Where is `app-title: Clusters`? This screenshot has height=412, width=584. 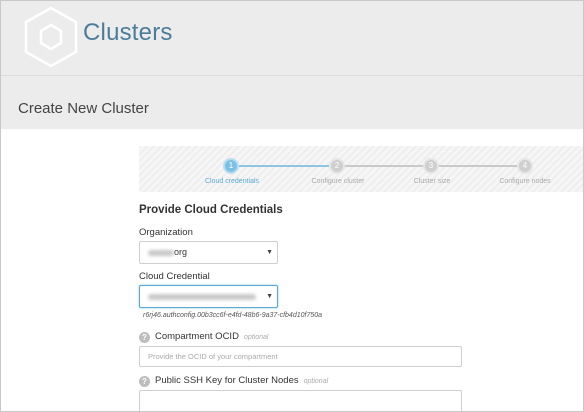
app-title: Clusters is located at coordinates (128, 32).